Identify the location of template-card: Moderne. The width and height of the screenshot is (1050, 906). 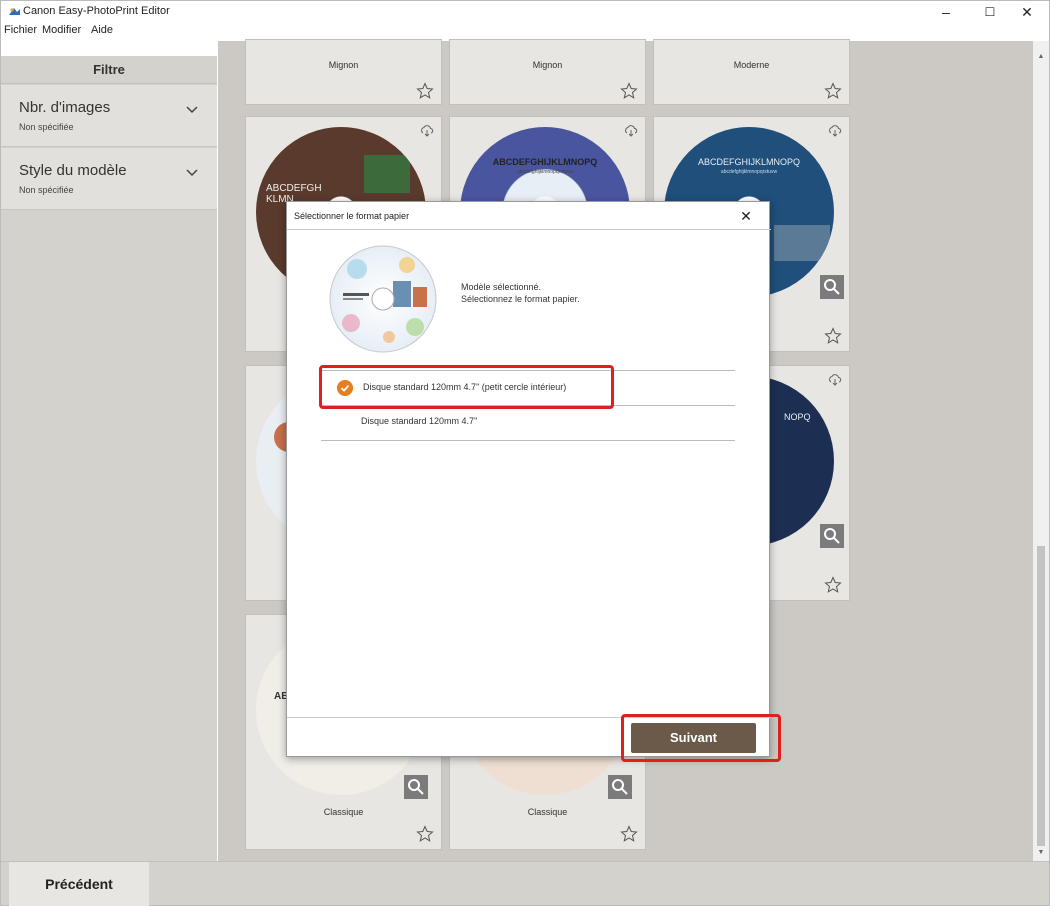
(751, 72).